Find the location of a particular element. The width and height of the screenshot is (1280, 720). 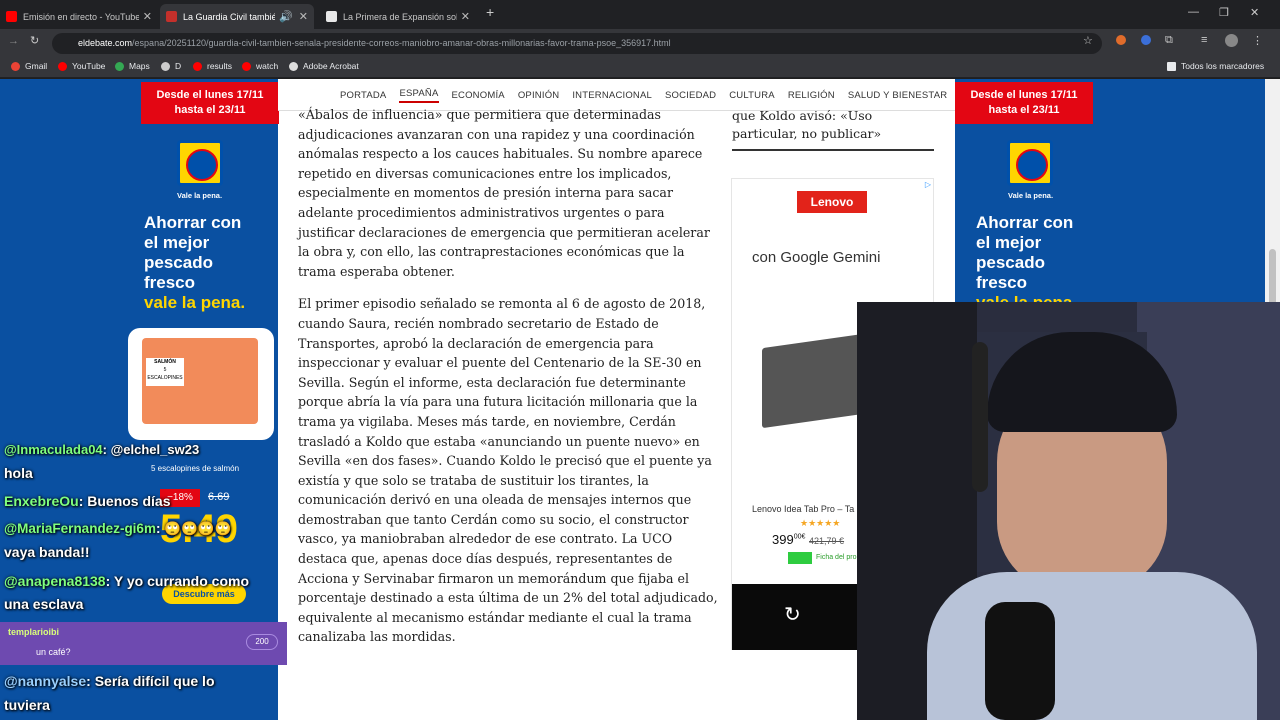

tab-title: La Guardia Civil también se is located at coordinates (229, 16).